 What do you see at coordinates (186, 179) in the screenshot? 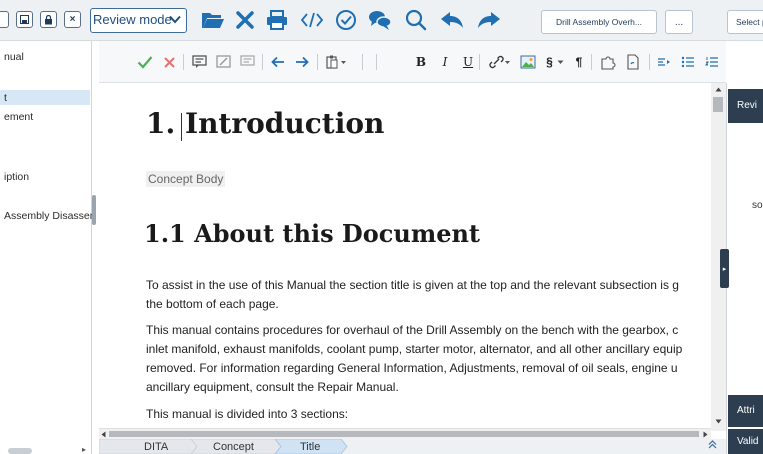
I see `concept-body-placeholder: Concept Body` at bounding box center [186, 179].